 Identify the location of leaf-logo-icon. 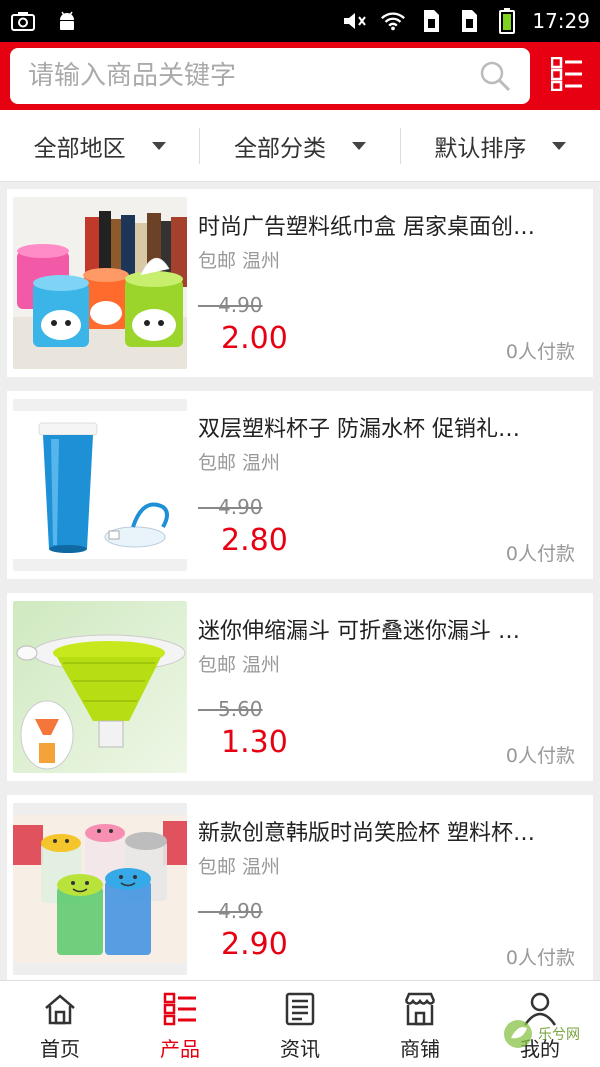
(518, 1034).